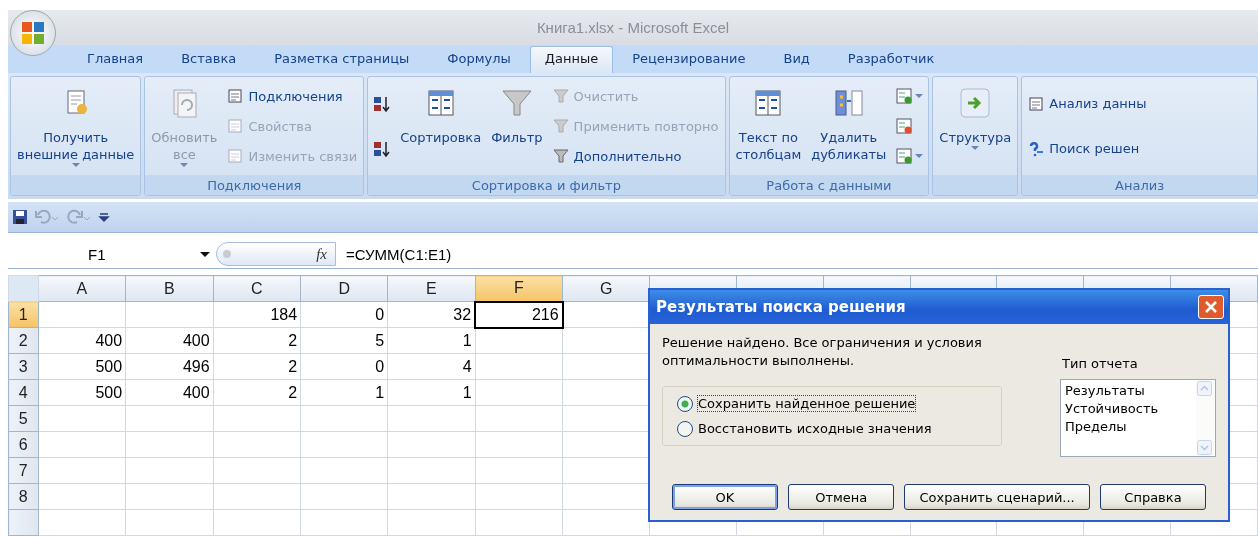 This screenshot has height=538, width=1258. What do you see at coordinates (479, 59) in the screenshot?
I see `ribbon-tab: Формулы` at bounding box center [479, 59].